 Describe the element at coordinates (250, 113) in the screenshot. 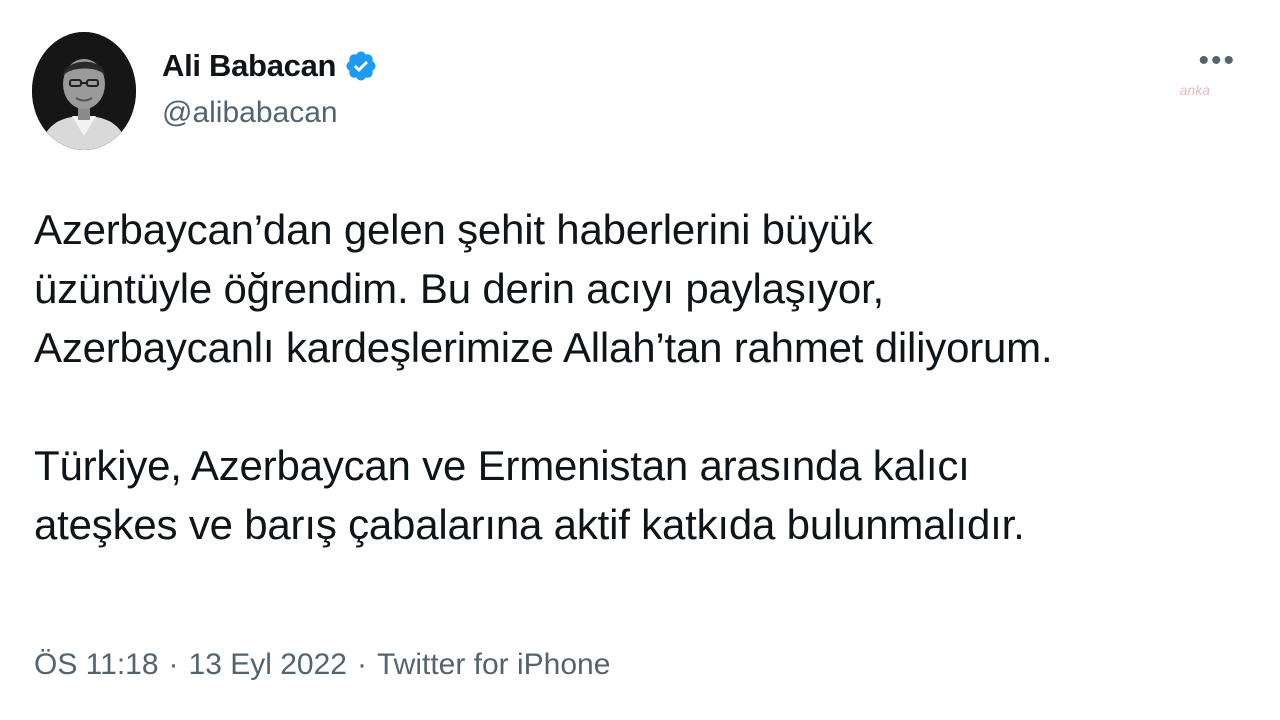

I see `author-handle: @alibabacan` at that location.